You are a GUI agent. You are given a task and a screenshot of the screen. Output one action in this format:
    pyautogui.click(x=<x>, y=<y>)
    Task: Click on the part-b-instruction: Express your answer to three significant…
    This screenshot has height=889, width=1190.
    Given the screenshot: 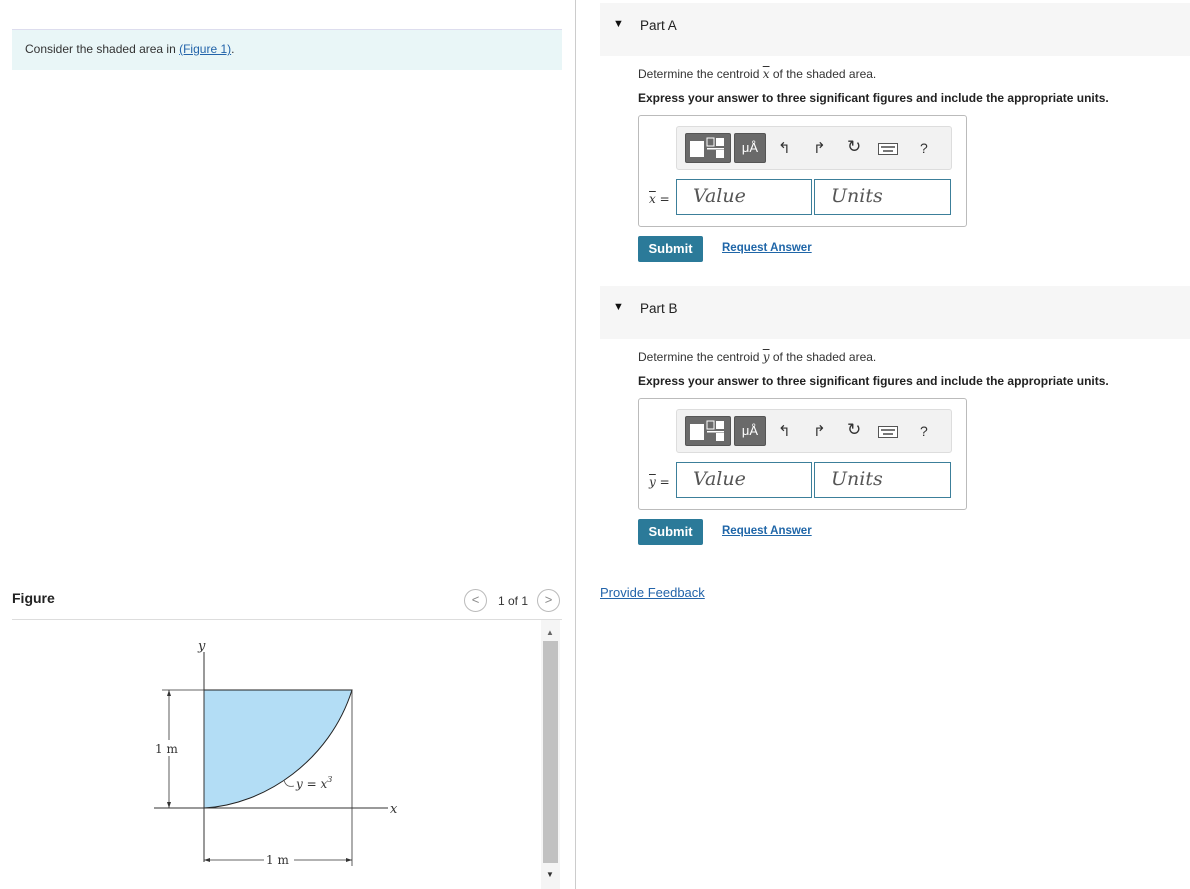 What is the action you would take?
    pyautogui.click(x=873, y=381)
    